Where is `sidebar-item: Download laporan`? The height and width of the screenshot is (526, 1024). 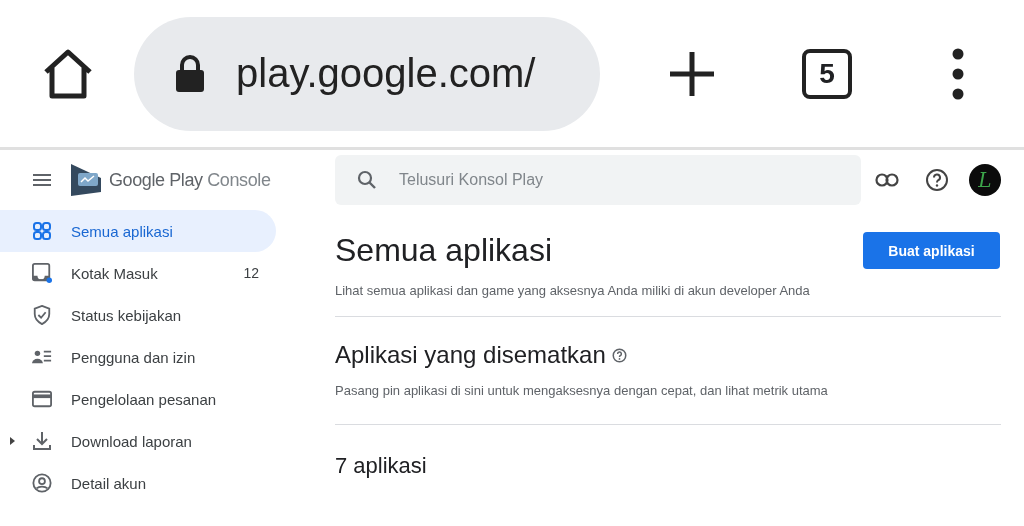
sidebar-item: Download laporan is located at coordinates (138, 441).